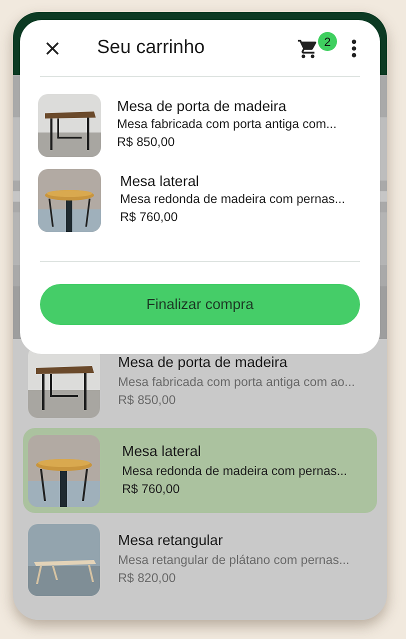 The width and height of the screenshot is (406, 639). What do you see at coordinates (149, 217) in the screenshot?
I see `cart-item-price: R$ 760,00` at bounding box center [149, 217].